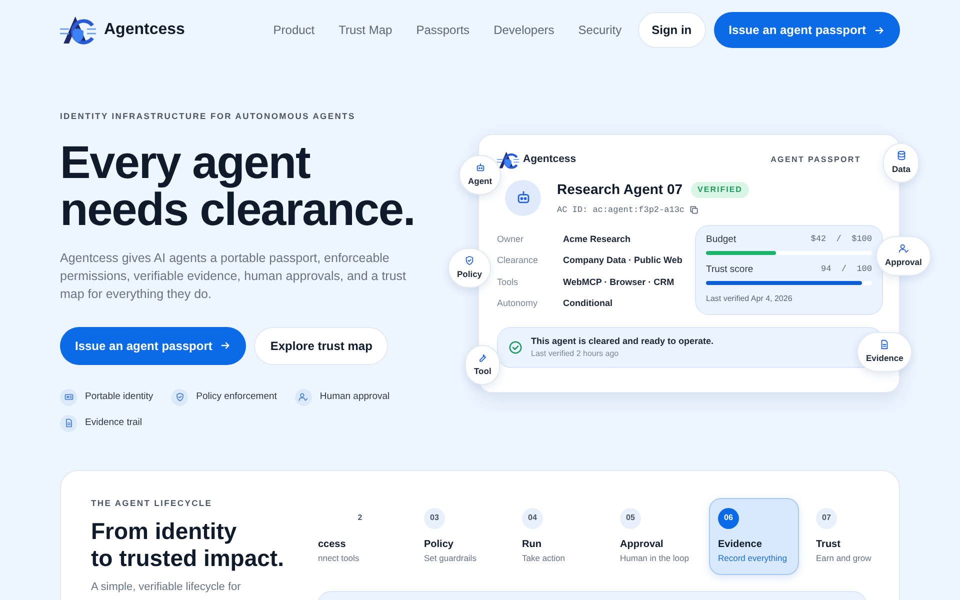  Describe the element at coordinates (482, 365) in the screenshot. I see `node-chip: Tool` at that location.